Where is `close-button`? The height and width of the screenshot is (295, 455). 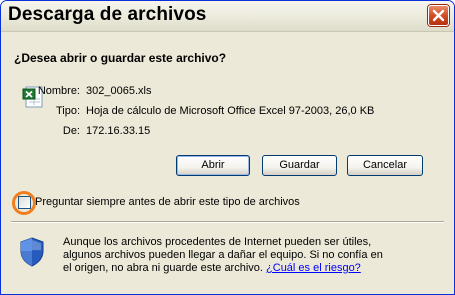
close-button is located at coordinates (438, 15).